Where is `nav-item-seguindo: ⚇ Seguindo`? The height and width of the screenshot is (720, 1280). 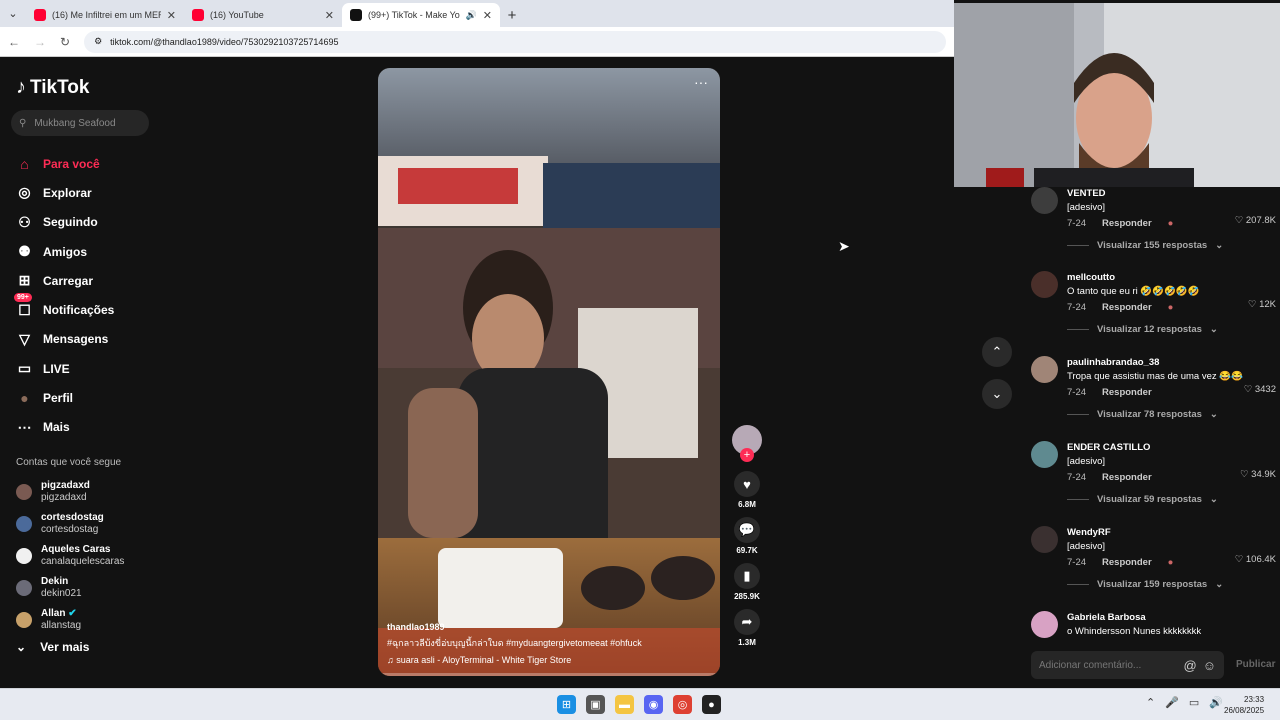
nav-item-seguindo: ⚇ Seguindo is located at coordinates (65, 222).